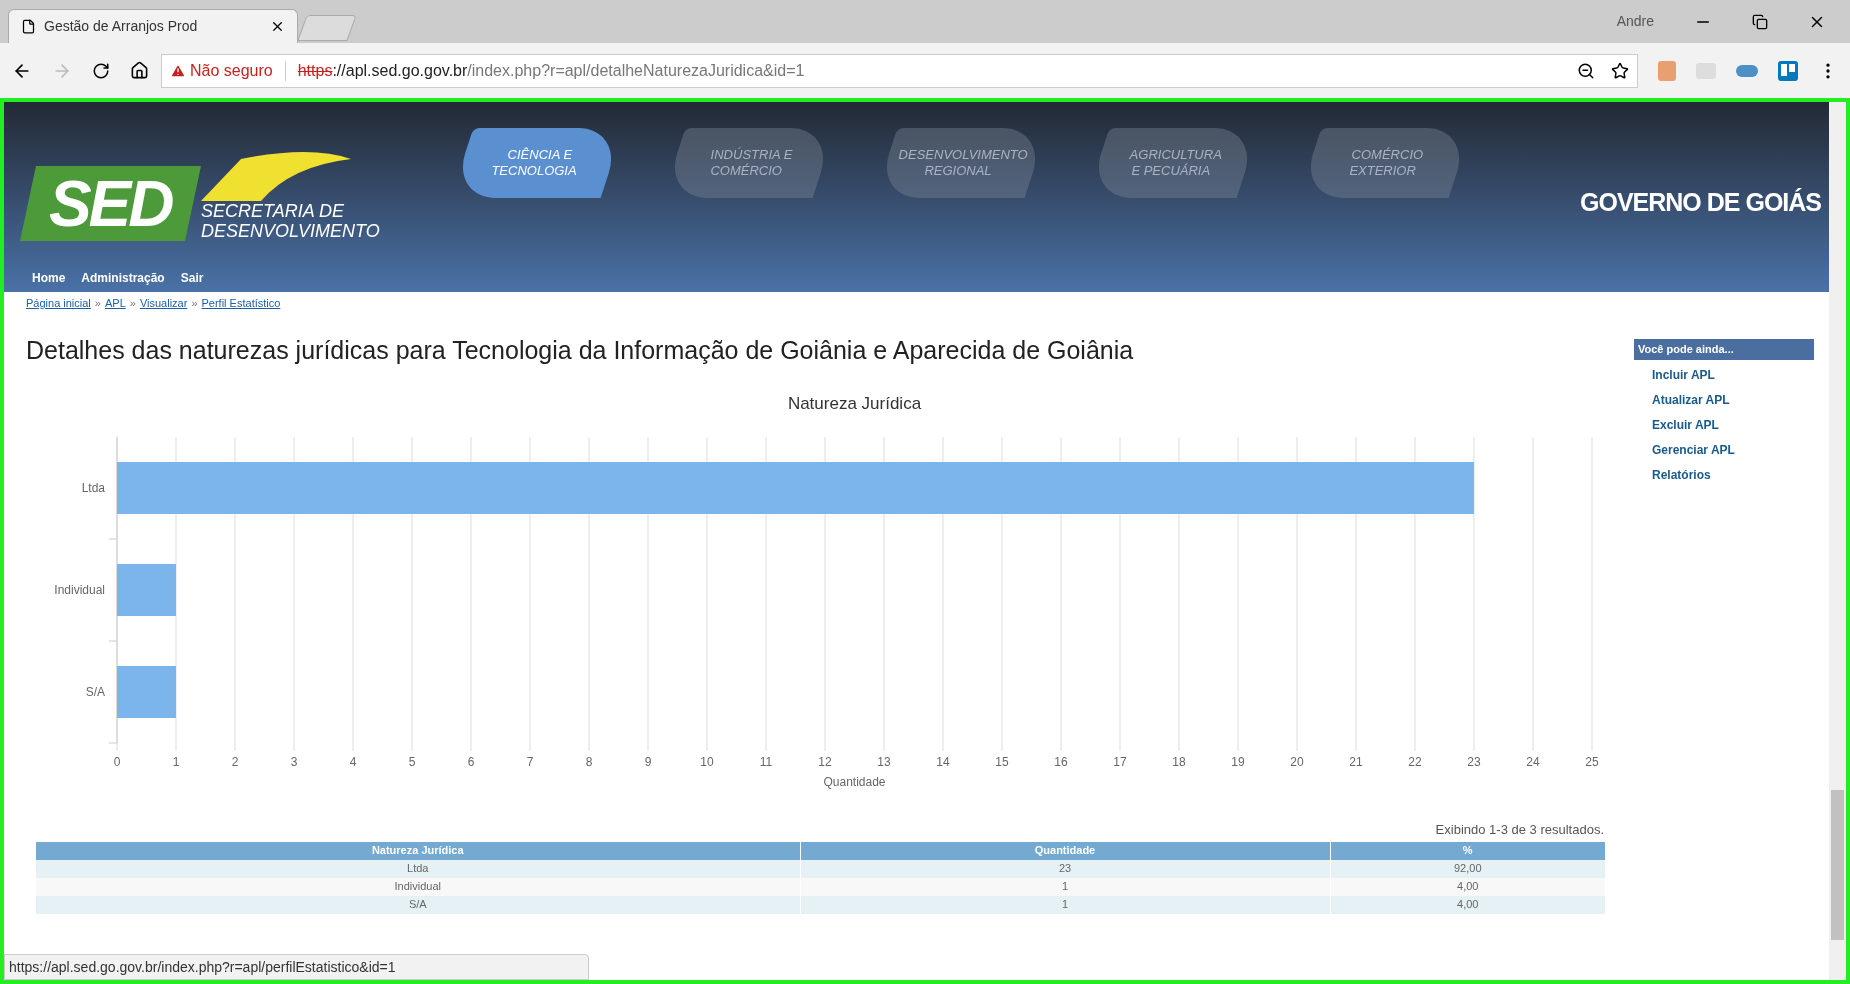  I want to click on tick-label: 16, so click(1061, 762).